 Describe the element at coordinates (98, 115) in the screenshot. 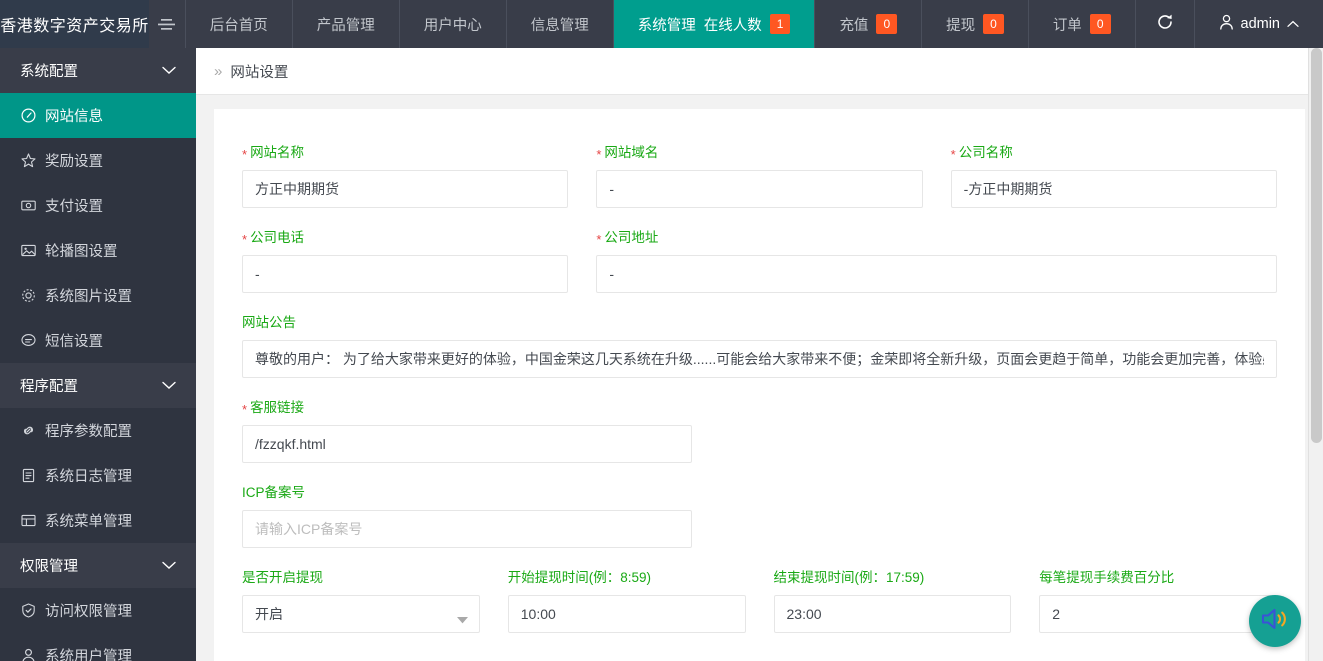

I see `sidebar-item-site-info: 网站信息` at that location.